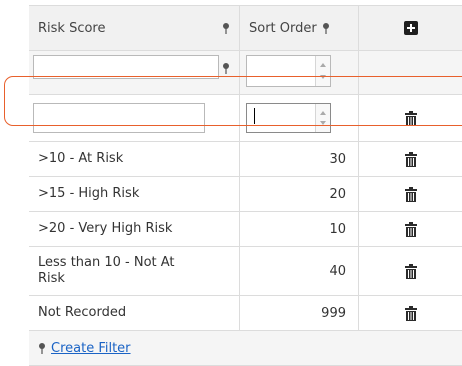 The height and width of the screenshot is (366, 462). I want to click on text-caret, so click(254, 116).